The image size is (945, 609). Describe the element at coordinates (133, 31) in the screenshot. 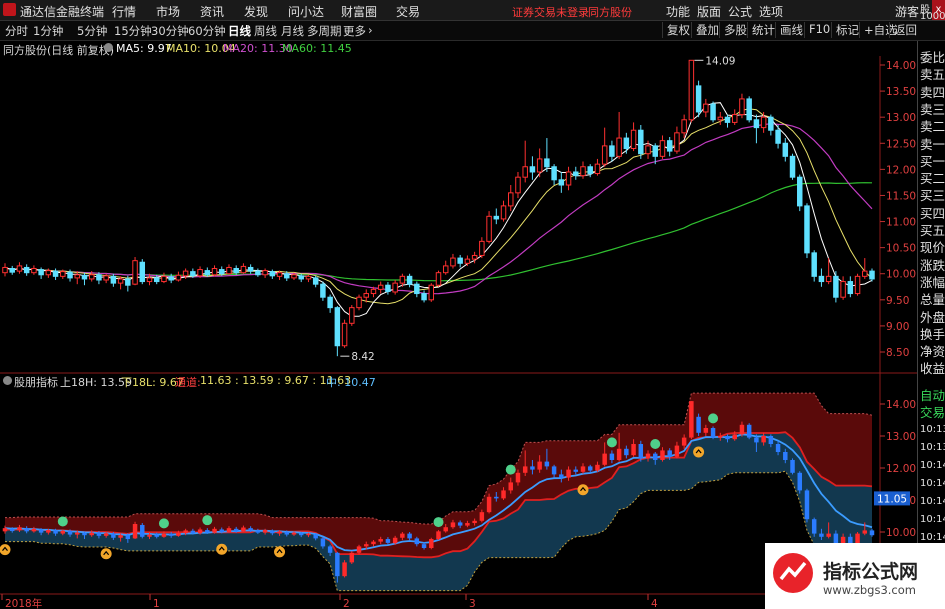

I see `period-15min: 15分钟` at that location.